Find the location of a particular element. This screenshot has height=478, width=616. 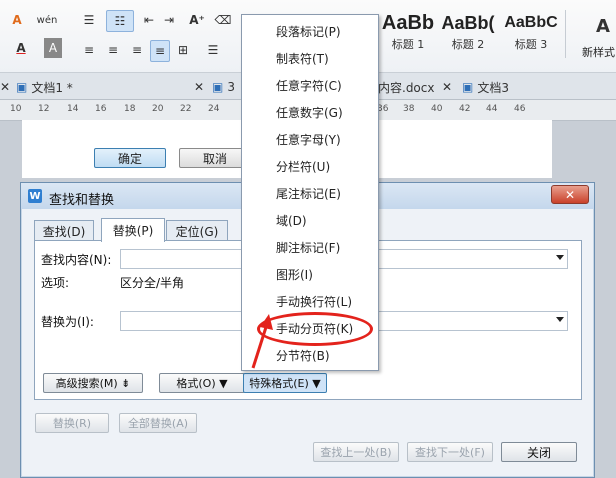

styles-scroll is located at coordinates (570, 34).